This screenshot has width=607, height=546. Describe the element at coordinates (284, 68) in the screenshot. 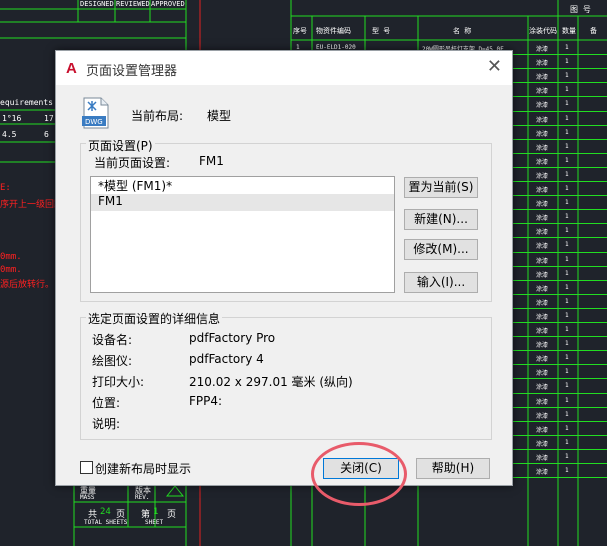

I see `dialog-titlebar: A 页面设置管理器 ✕` at that location.